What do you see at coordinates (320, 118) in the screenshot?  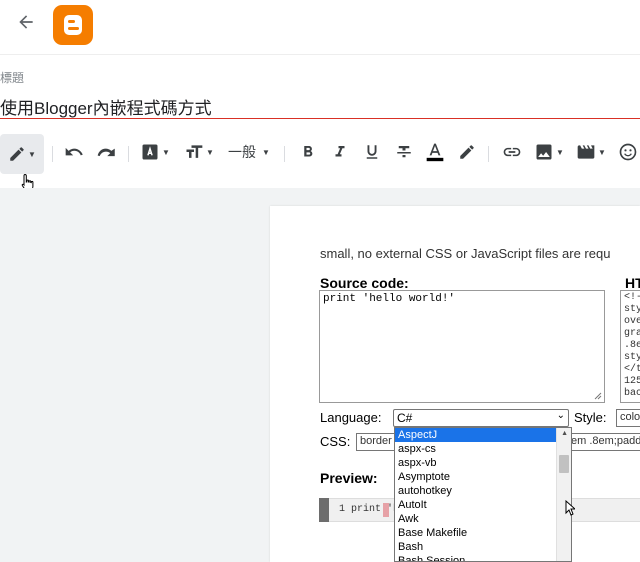 I see `title-underline` at bounding box center [320, 118].